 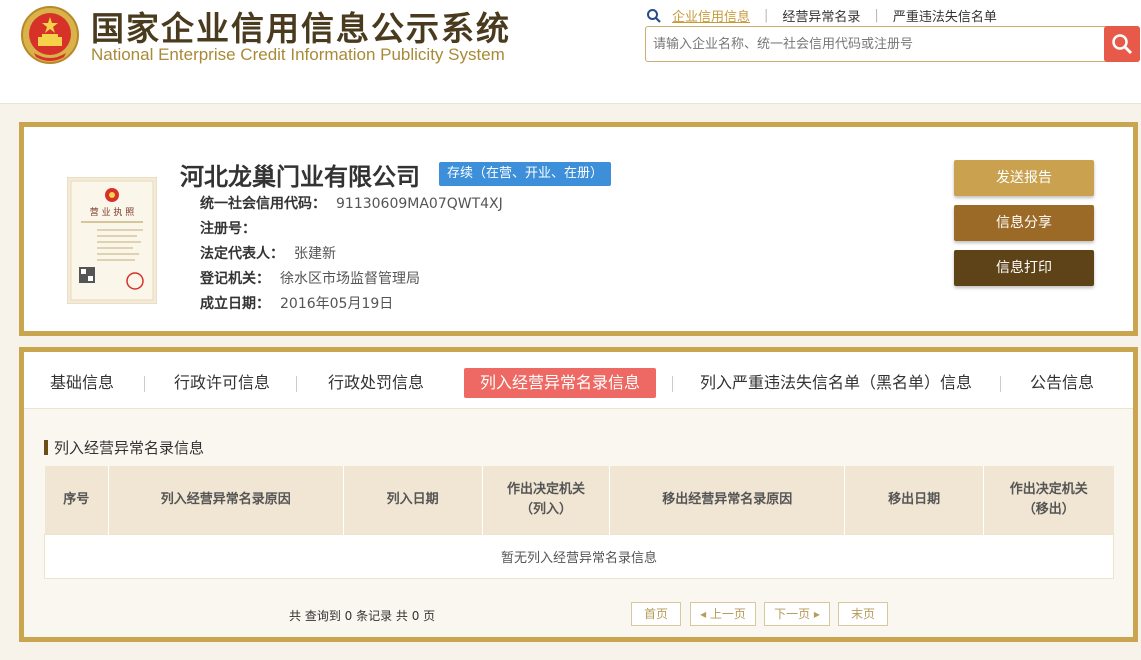 I want to click on prev-page-button: ◂ 上一页, so click(x=723, y=614).